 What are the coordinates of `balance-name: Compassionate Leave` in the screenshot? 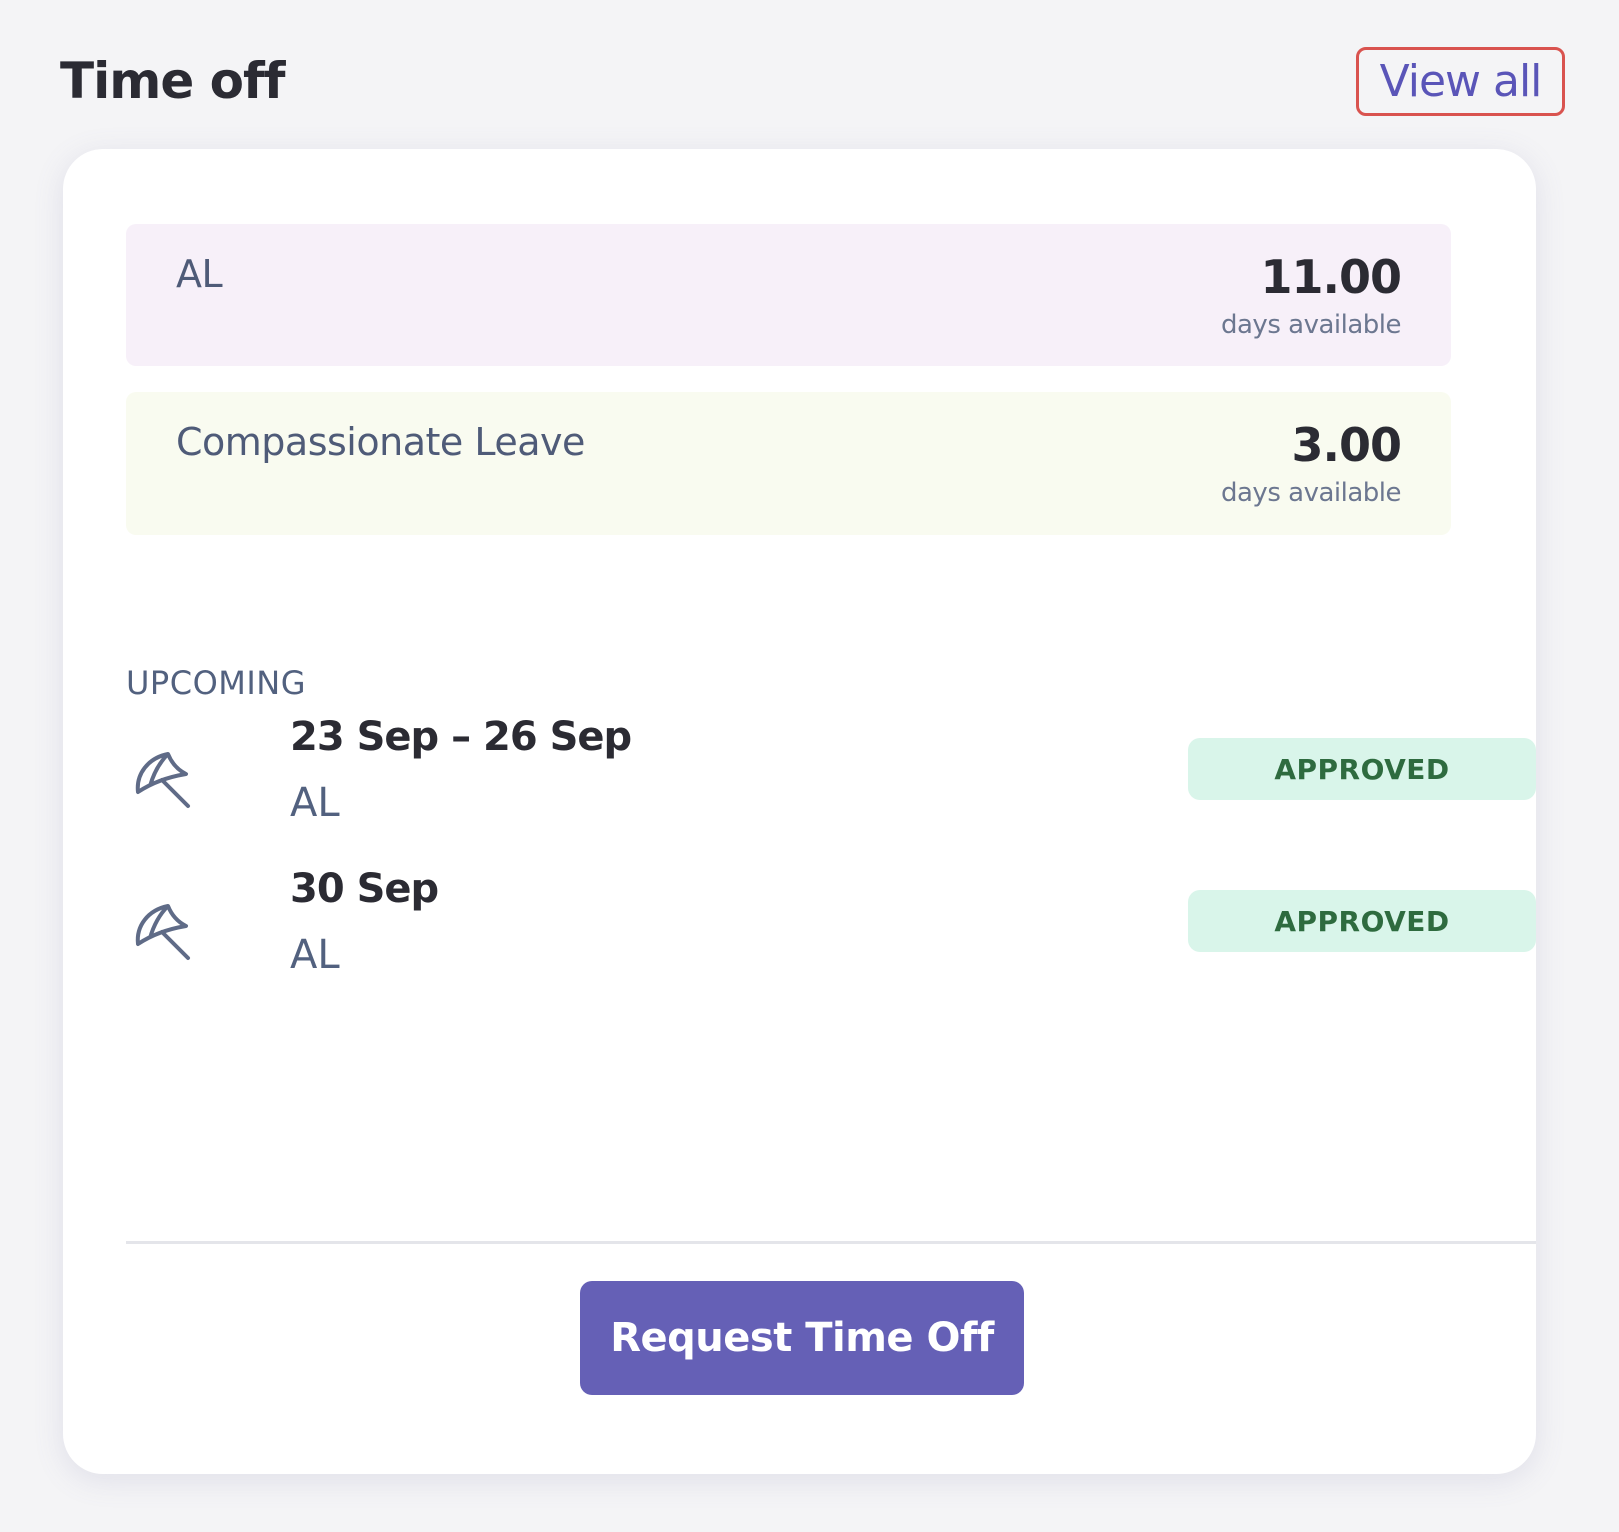 It's located at (380, 442).